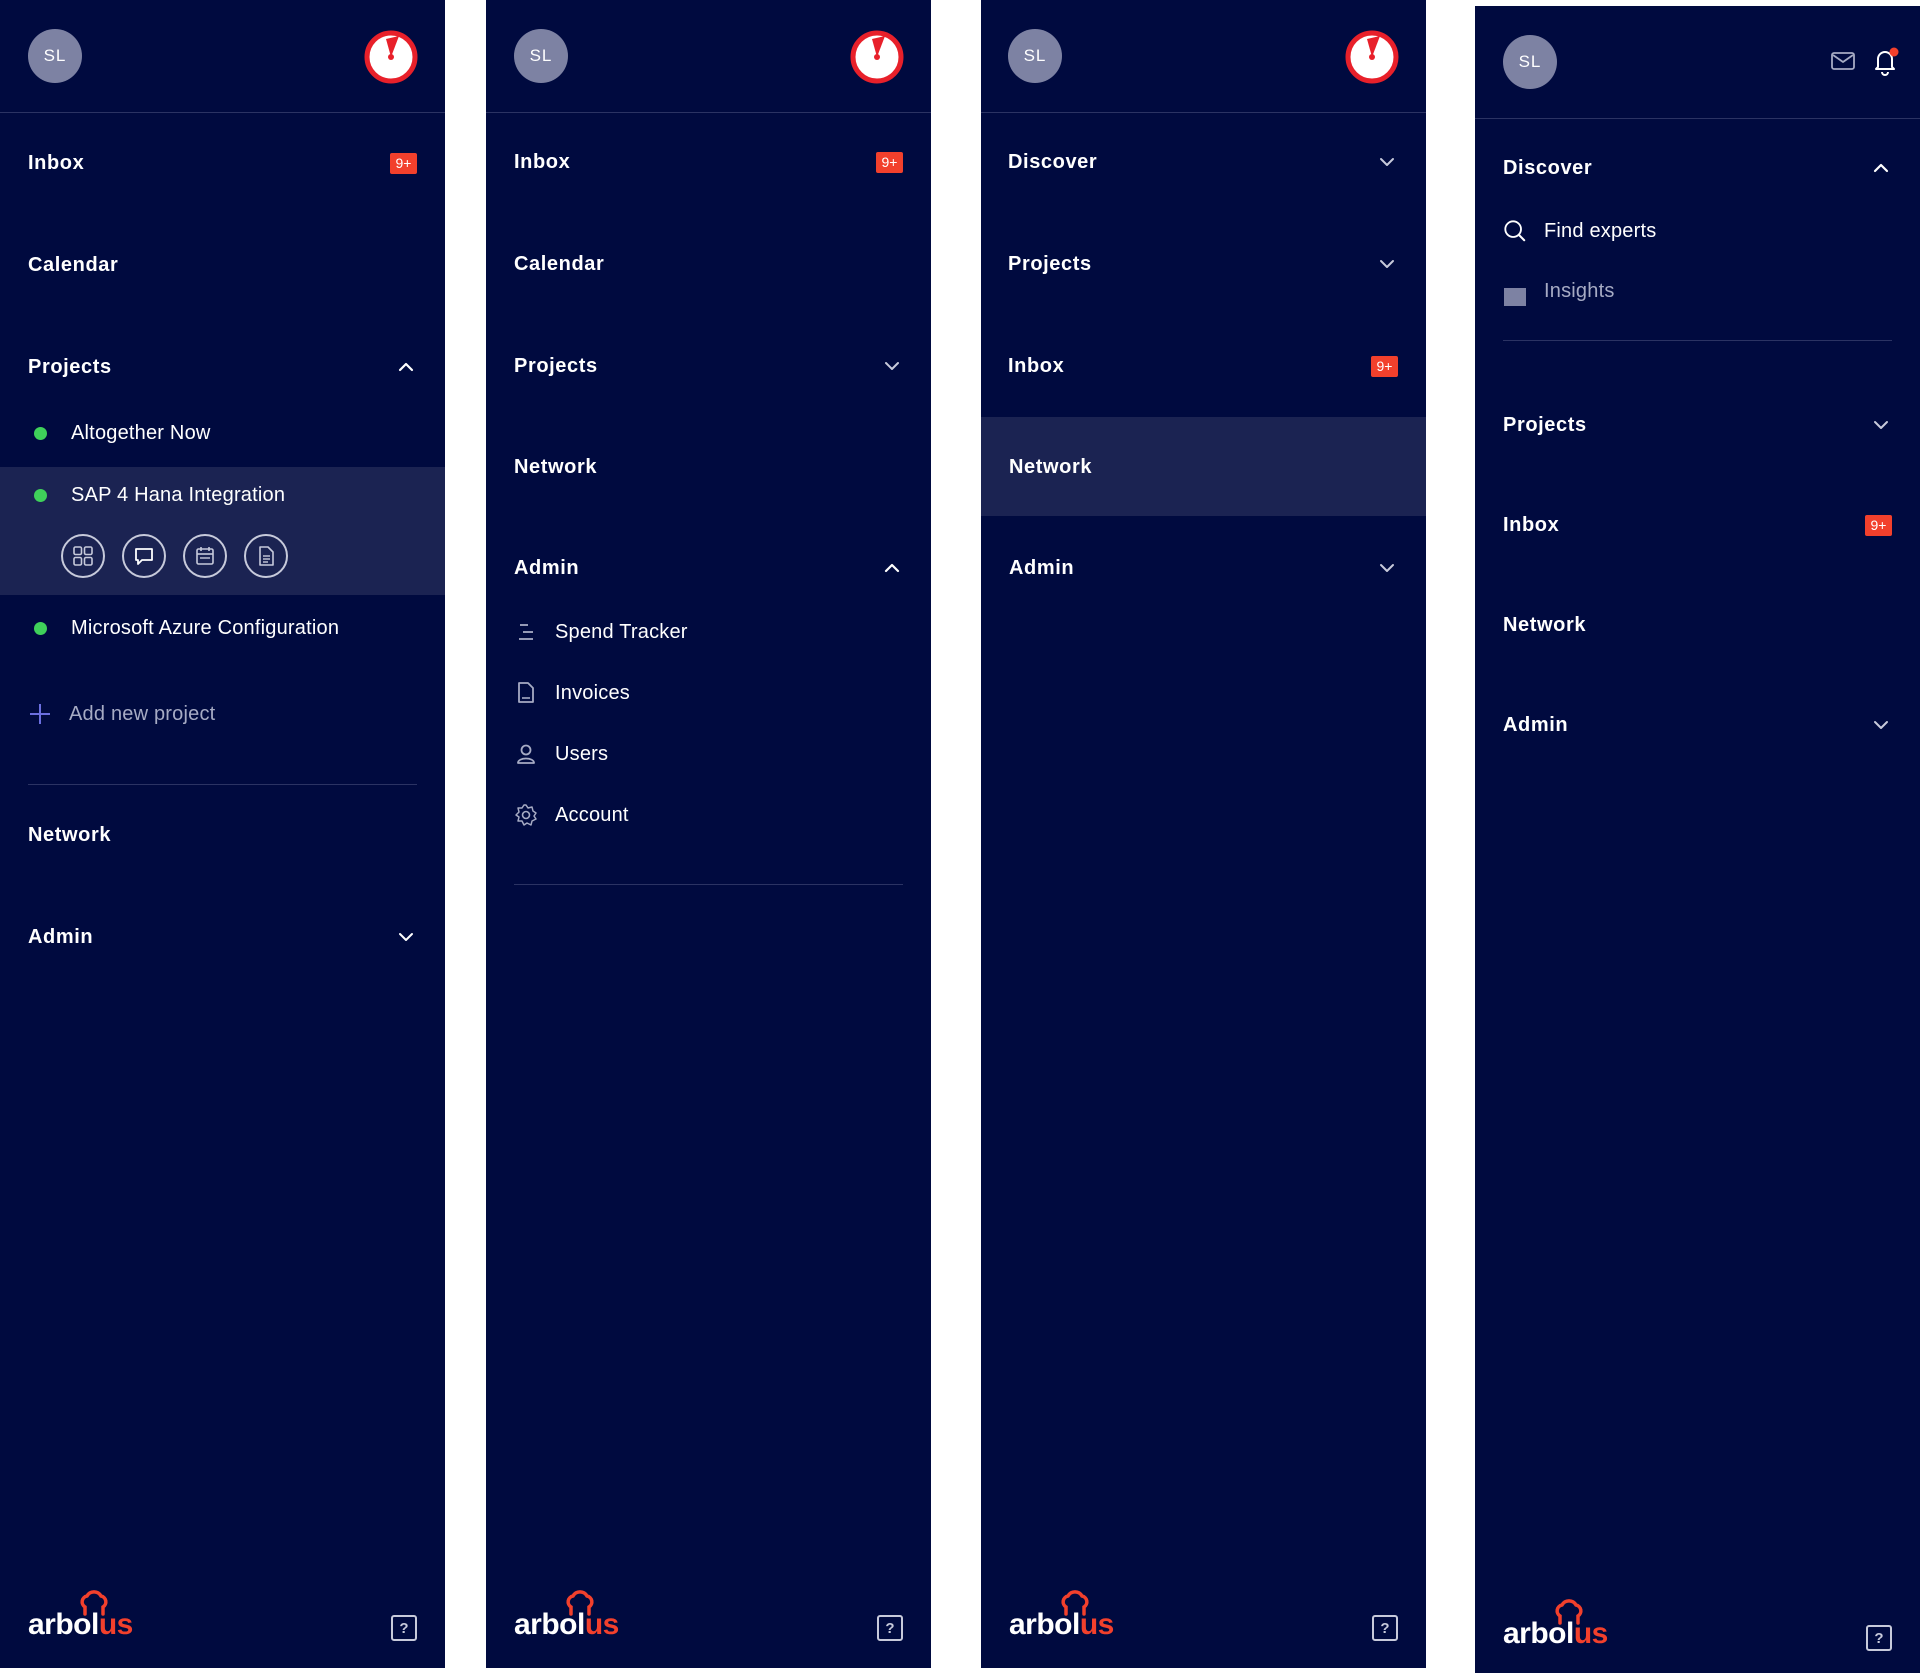  I want to click on insights-icon, so click(1515, 296).